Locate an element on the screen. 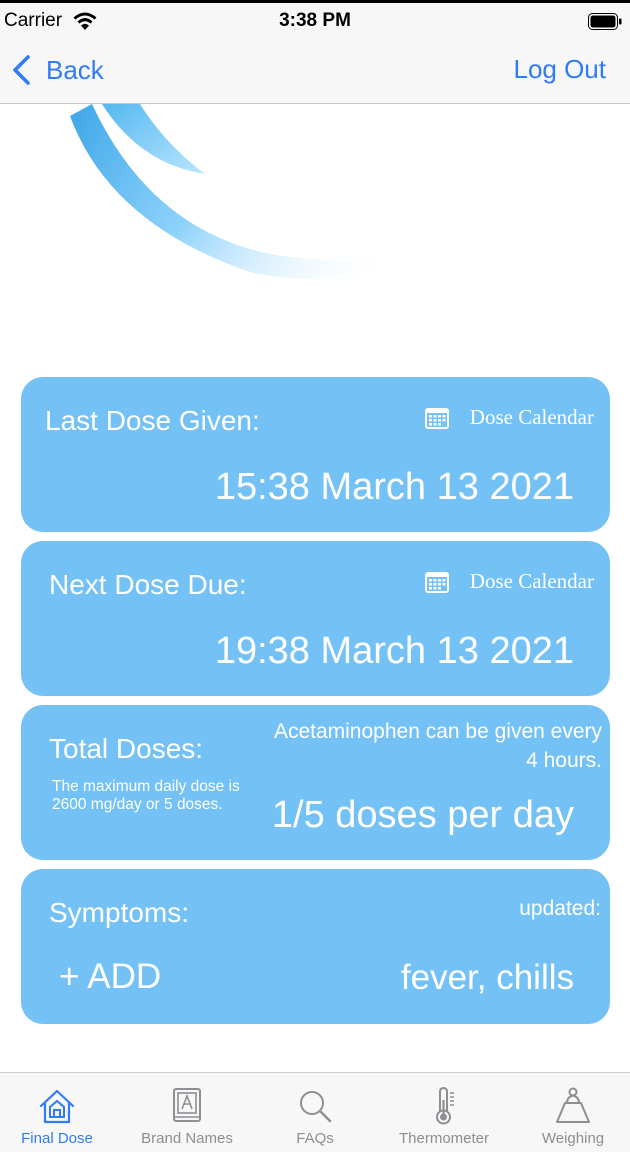 The image size is (630, 1152). symptoms-card: Symptoms: updated: + ADD fever, chills is located at coordinates (315, 946).